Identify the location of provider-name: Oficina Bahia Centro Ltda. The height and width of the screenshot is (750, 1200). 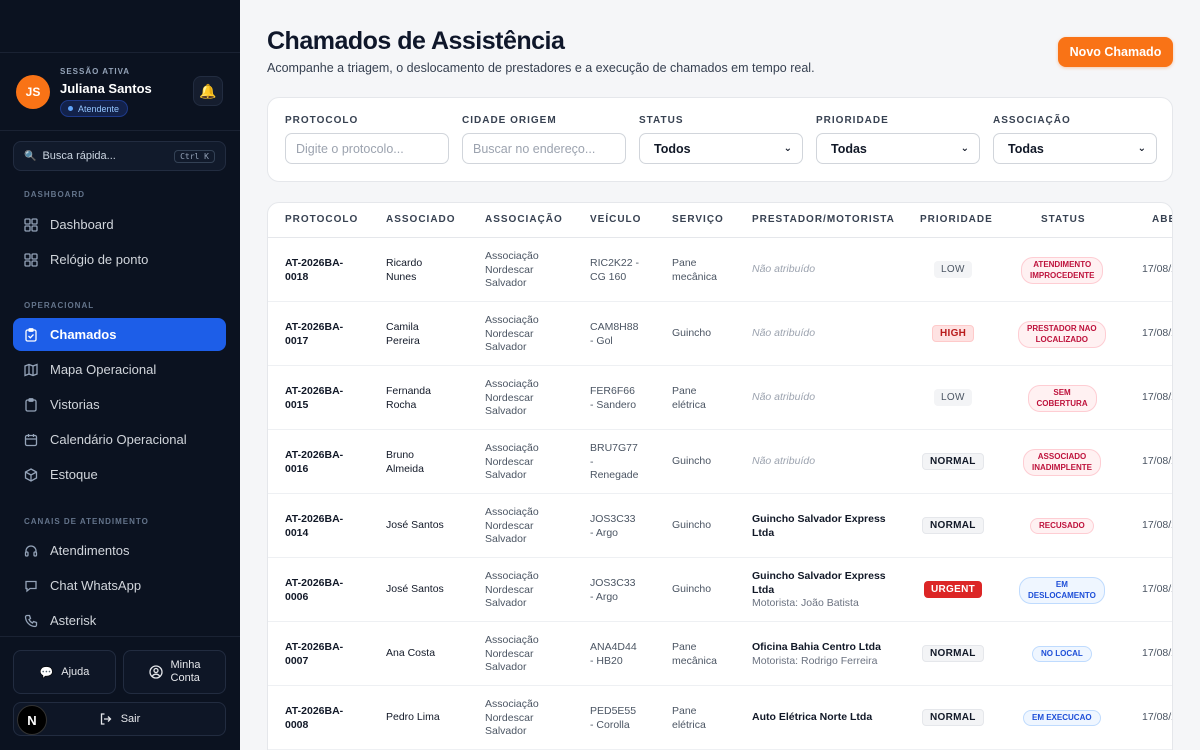
(816, 647).